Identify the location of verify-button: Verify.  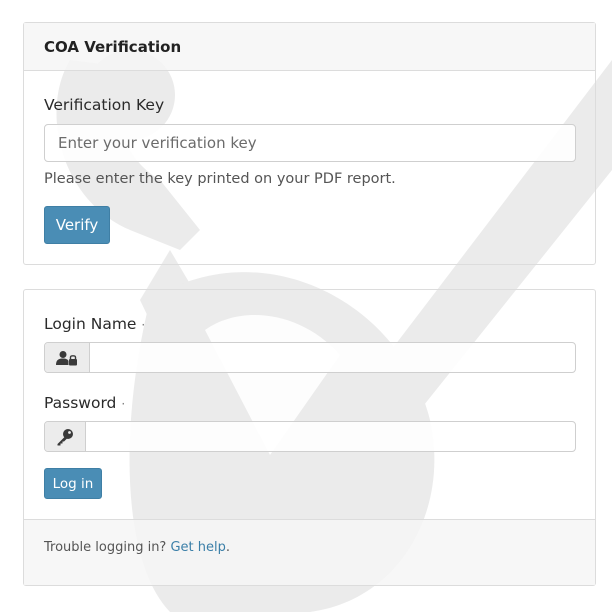
(77, 225).